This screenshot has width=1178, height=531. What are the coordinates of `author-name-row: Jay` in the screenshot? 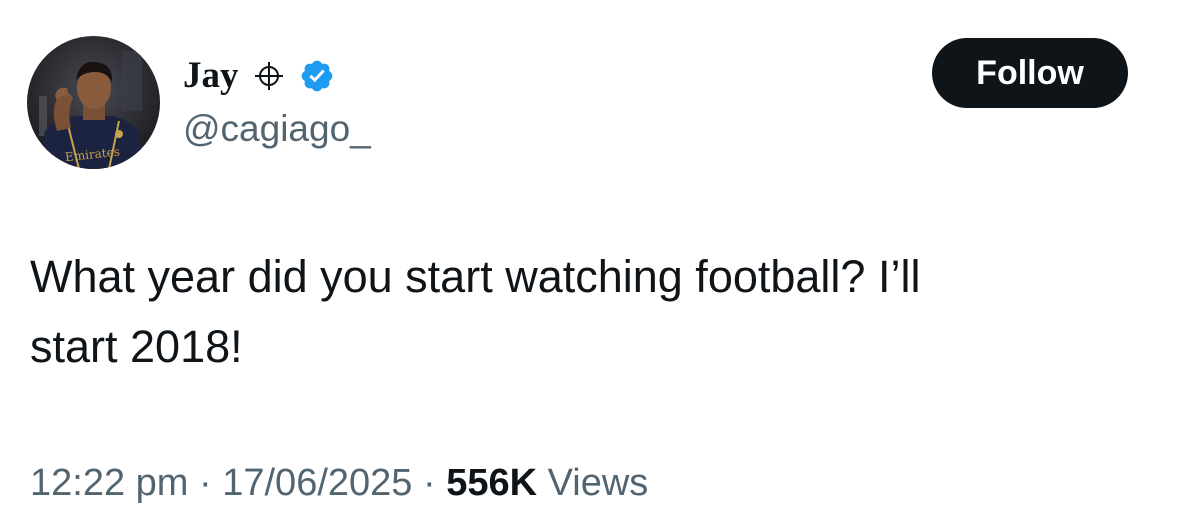 It's located at (259, 76).